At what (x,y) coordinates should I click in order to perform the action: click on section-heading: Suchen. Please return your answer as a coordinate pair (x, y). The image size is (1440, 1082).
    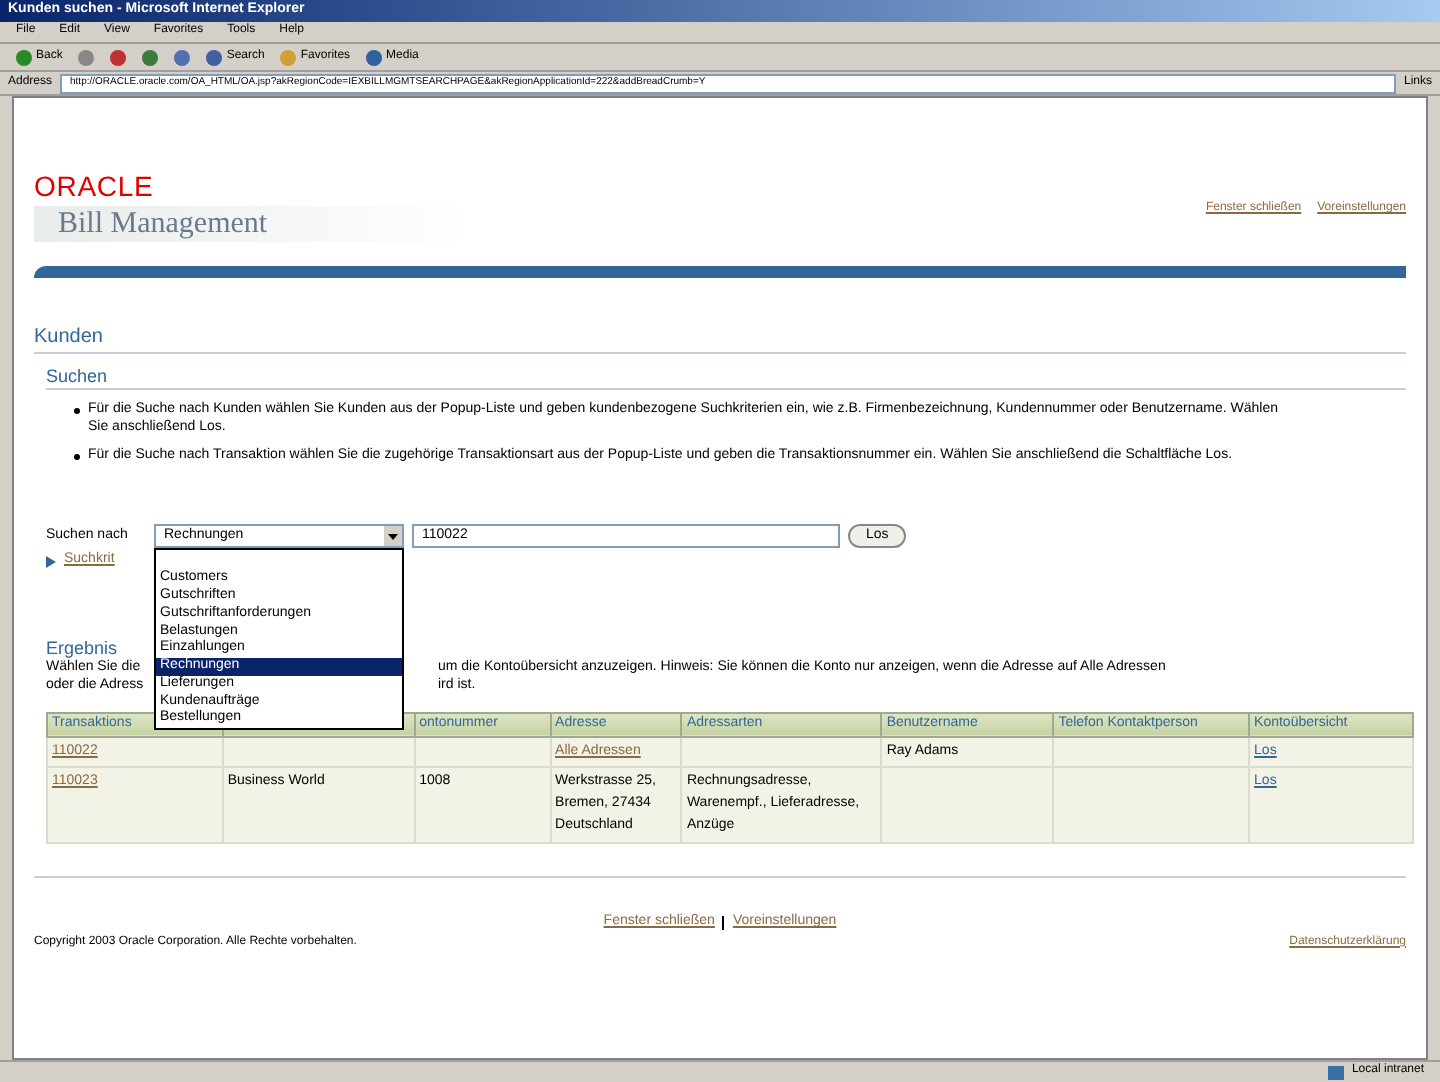
    Looking at the image, I should click on (726, 377).